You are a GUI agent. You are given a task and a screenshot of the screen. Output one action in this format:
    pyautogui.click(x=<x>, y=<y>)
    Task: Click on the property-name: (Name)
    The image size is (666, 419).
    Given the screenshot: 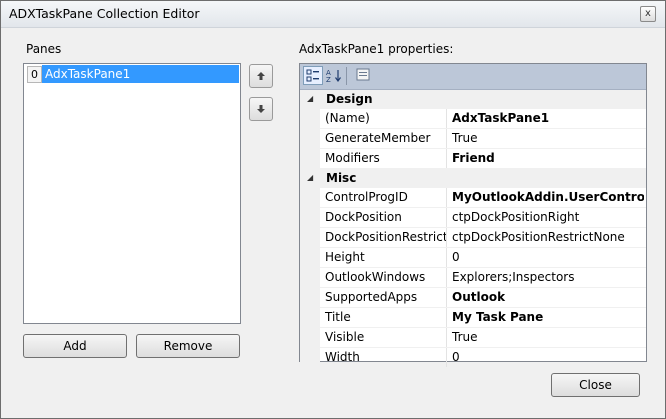 What is the action you would take?
    pyautogui.click(x=383, y=118)
    